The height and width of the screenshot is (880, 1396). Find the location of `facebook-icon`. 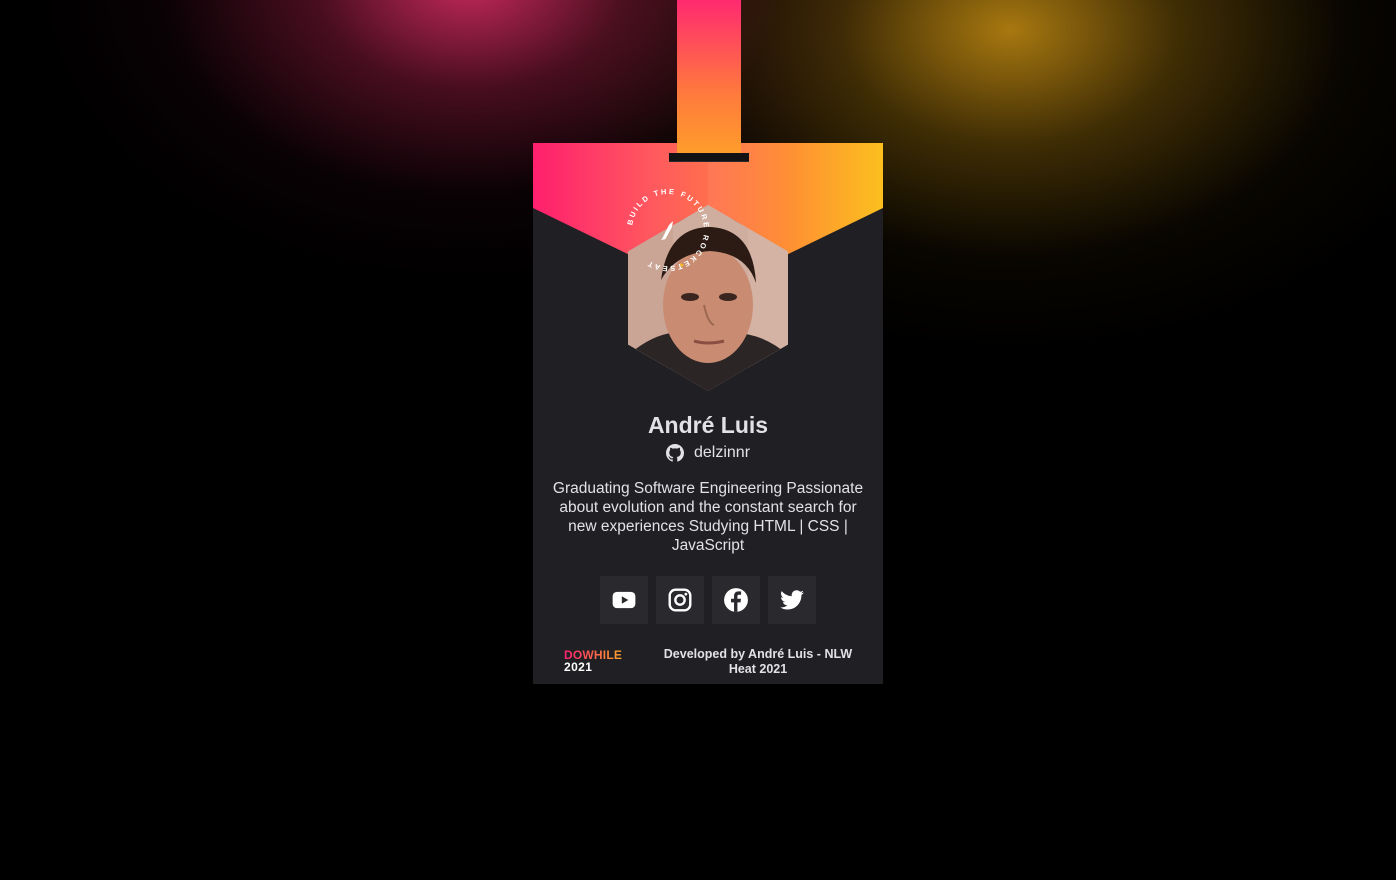

facebook-icon is located at coordinates (736, 600).